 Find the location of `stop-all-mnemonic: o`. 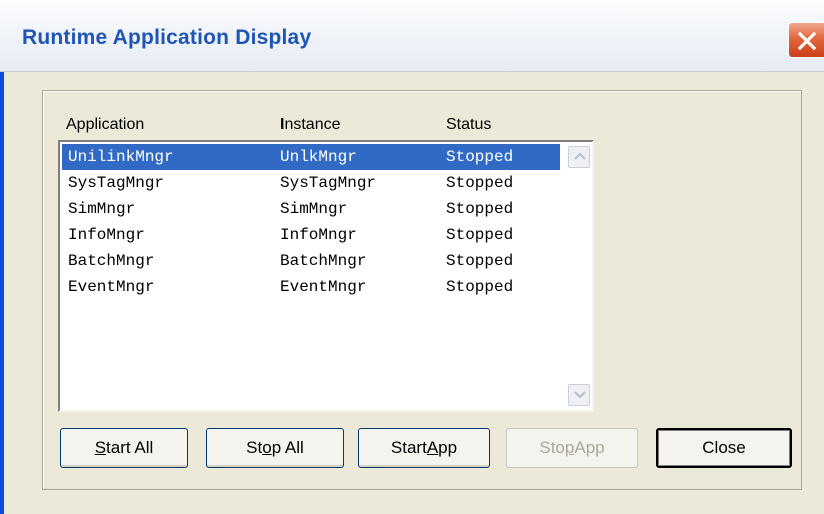

stop-all-mnemonic: o is located at coordinates (267, 447).